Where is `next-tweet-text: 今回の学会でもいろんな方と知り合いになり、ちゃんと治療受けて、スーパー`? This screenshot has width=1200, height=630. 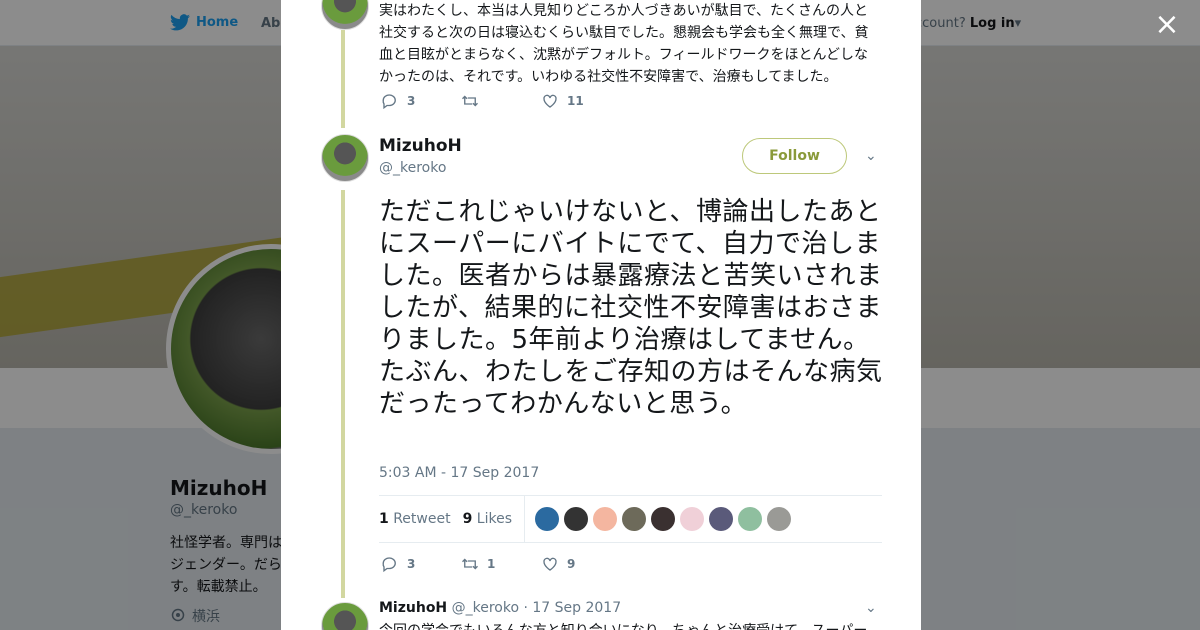 next-tweet-text: 今回の学会でもいろんな方と知り合いになり、ちゃんと治療受けて、スーパー is located at coordinates (629, 625).